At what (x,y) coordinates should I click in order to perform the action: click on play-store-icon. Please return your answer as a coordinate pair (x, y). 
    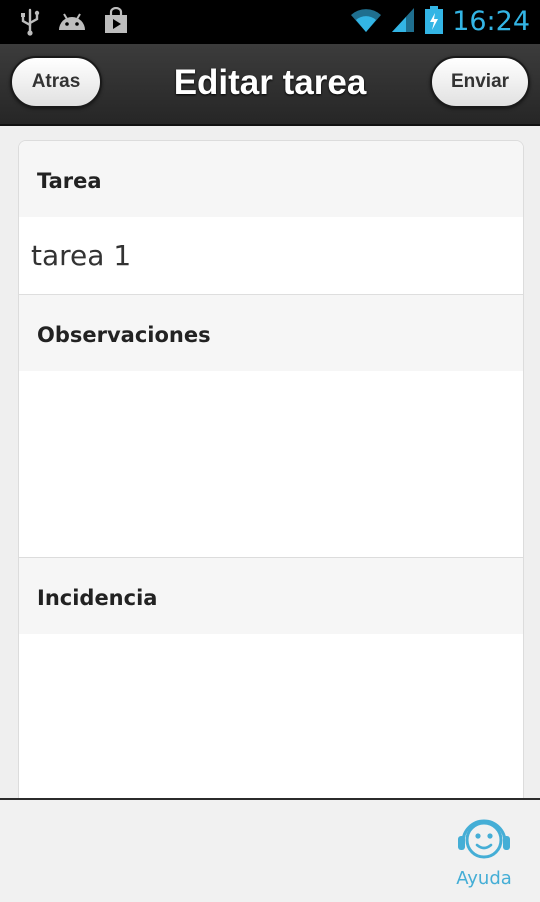
    Looking at the image, I should click on (116, 22).